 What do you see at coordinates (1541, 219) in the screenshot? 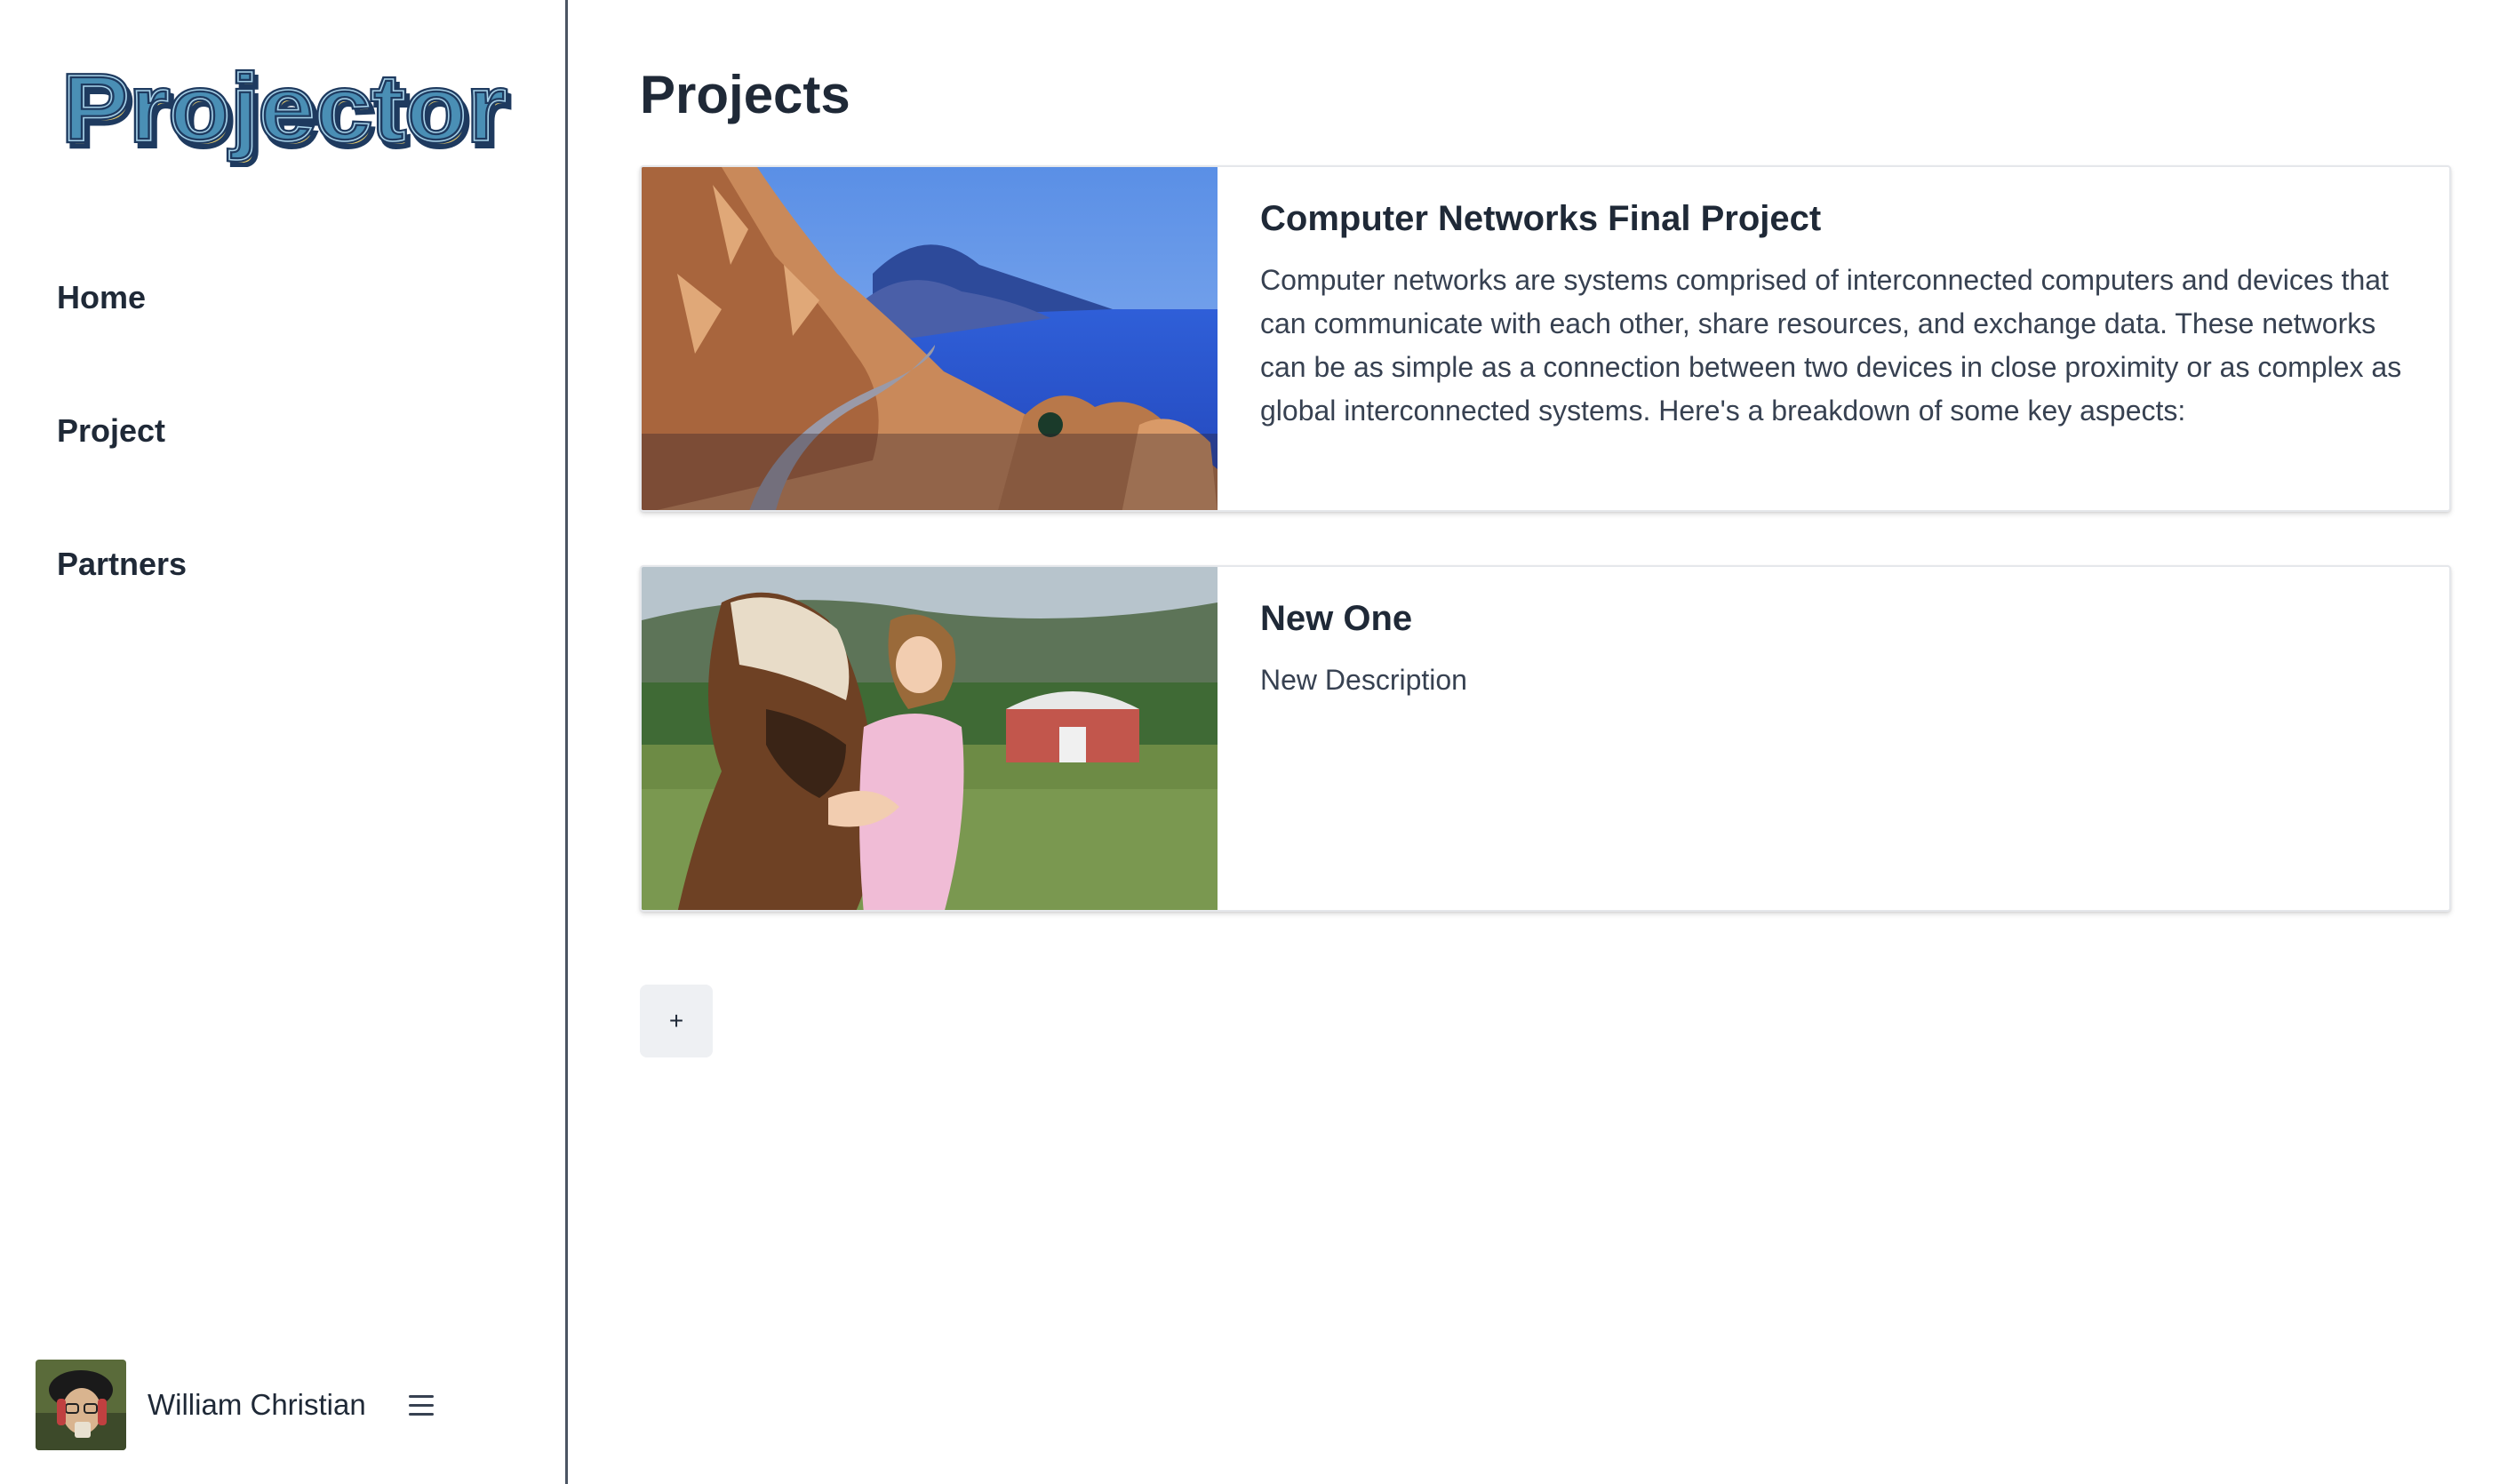
I see `project-title: Computer Networks Final Project` at bounding box center [1541, 219].